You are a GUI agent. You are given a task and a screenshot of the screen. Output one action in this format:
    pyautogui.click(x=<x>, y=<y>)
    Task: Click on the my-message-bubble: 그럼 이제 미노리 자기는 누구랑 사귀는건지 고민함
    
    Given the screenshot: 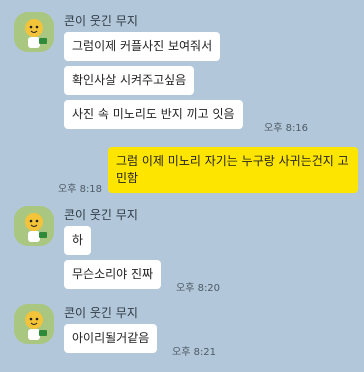 What is the action you would take?
    pyautogui.click(x=233, y=170)
    